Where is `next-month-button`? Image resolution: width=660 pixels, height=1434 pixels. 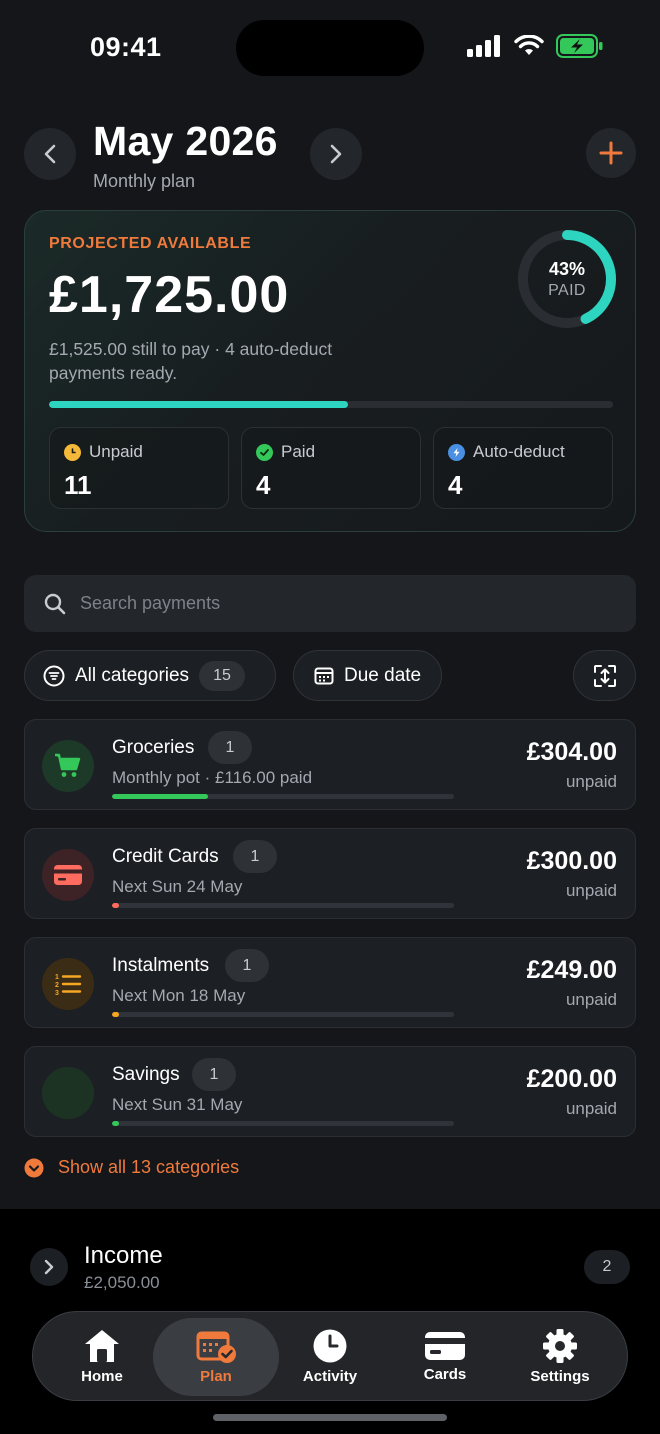
next-month-button is located at coordinates (336, 154).